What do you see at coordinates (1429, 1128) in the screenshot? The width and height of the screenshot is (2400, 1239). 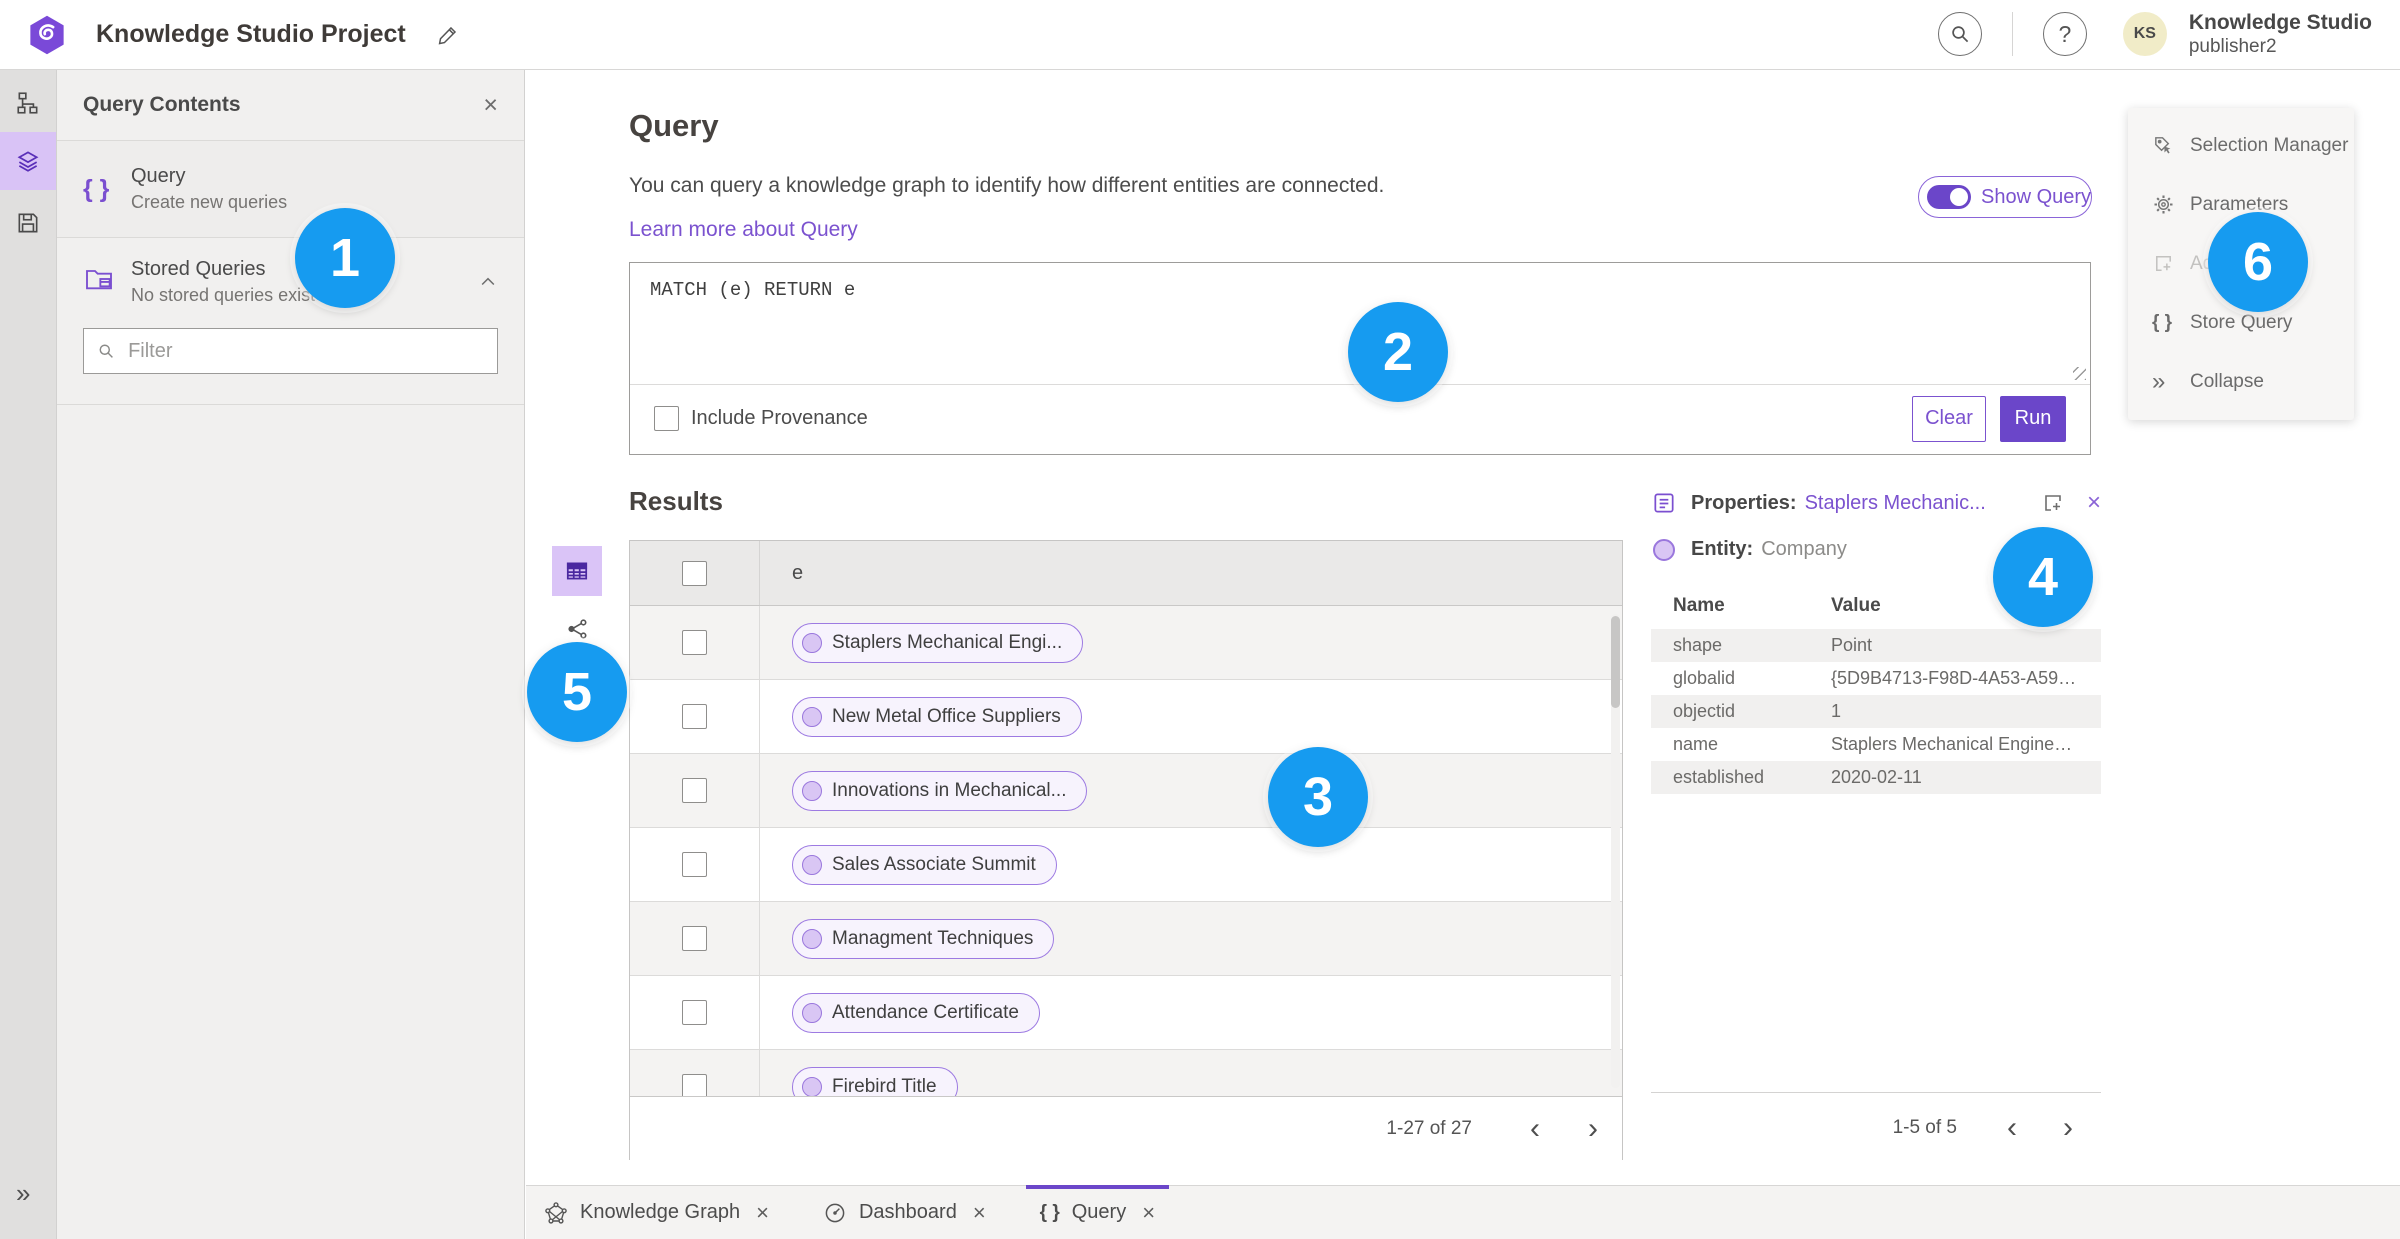 I see `results-page-range: 1-27 of 27` at bounding box center [1429, 1128].